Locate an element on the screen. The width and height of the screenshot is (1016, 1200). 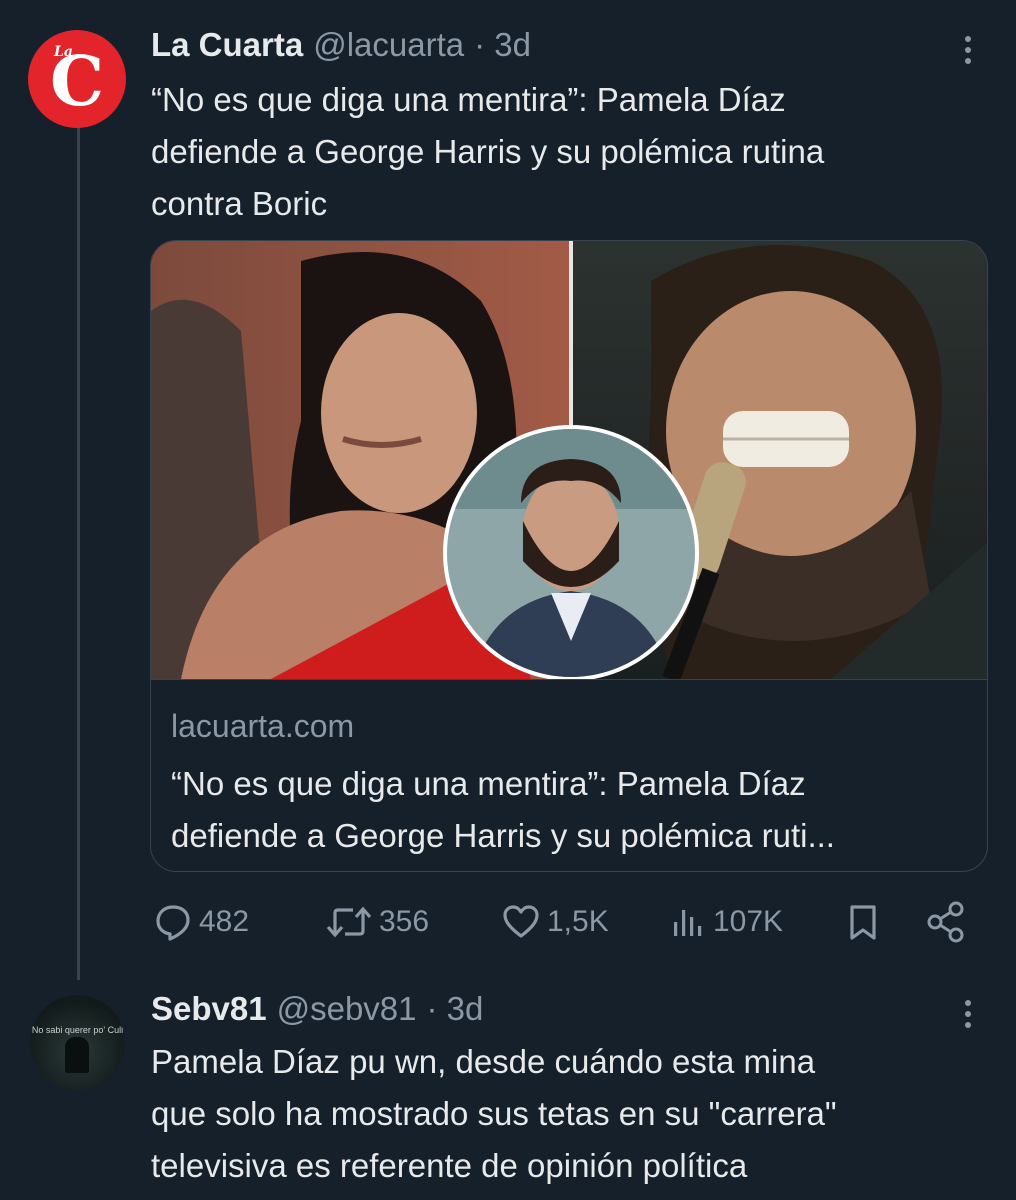
tweet-actions-bar: 482 356 1,5K 107K is located at coordinates (566, 922).